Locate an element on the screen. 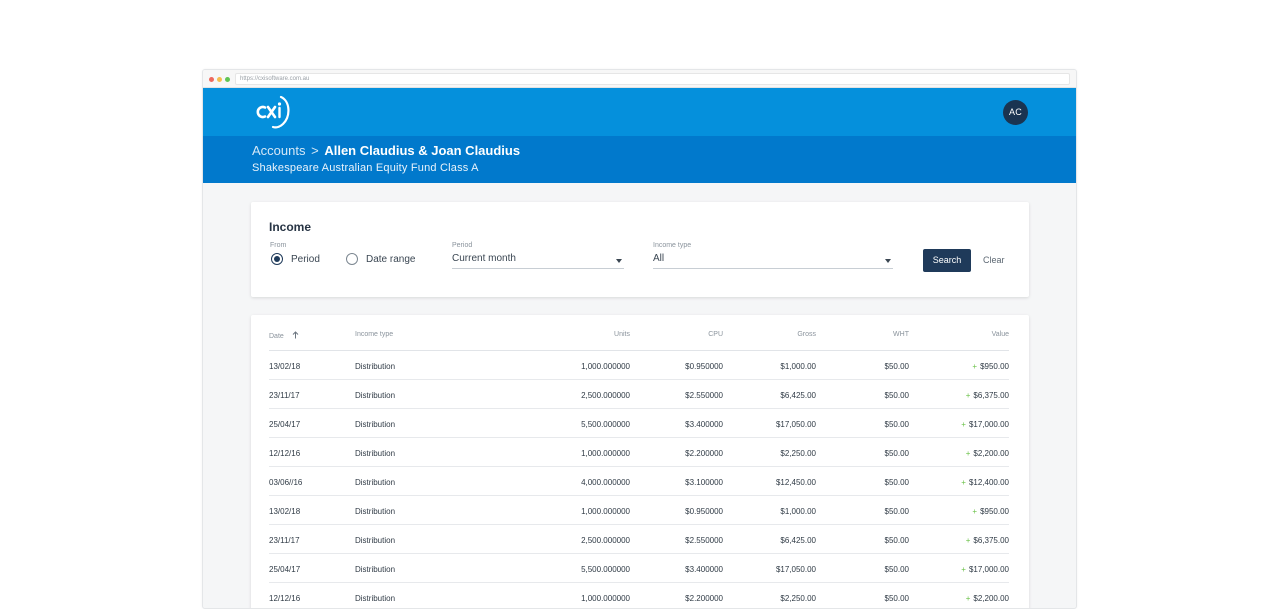  search-button: Search is located at coordinates (947, 260).